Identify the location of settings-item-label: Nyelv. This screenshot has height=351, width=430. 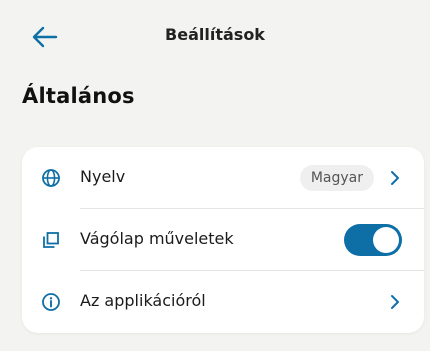
(103, 176).